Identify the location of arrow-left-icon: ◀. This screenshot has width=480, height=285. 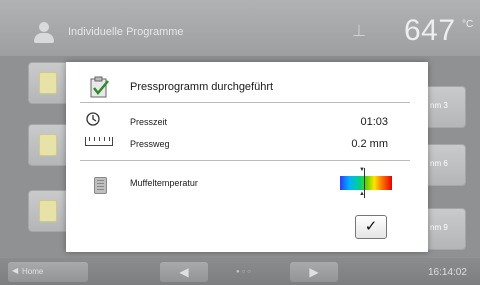
(184, 272).